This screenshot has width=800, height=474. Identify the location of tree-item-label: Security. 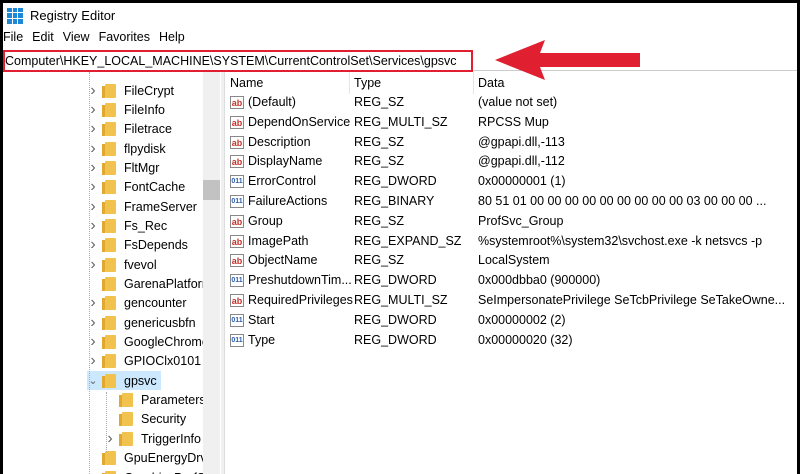
(164, 419).